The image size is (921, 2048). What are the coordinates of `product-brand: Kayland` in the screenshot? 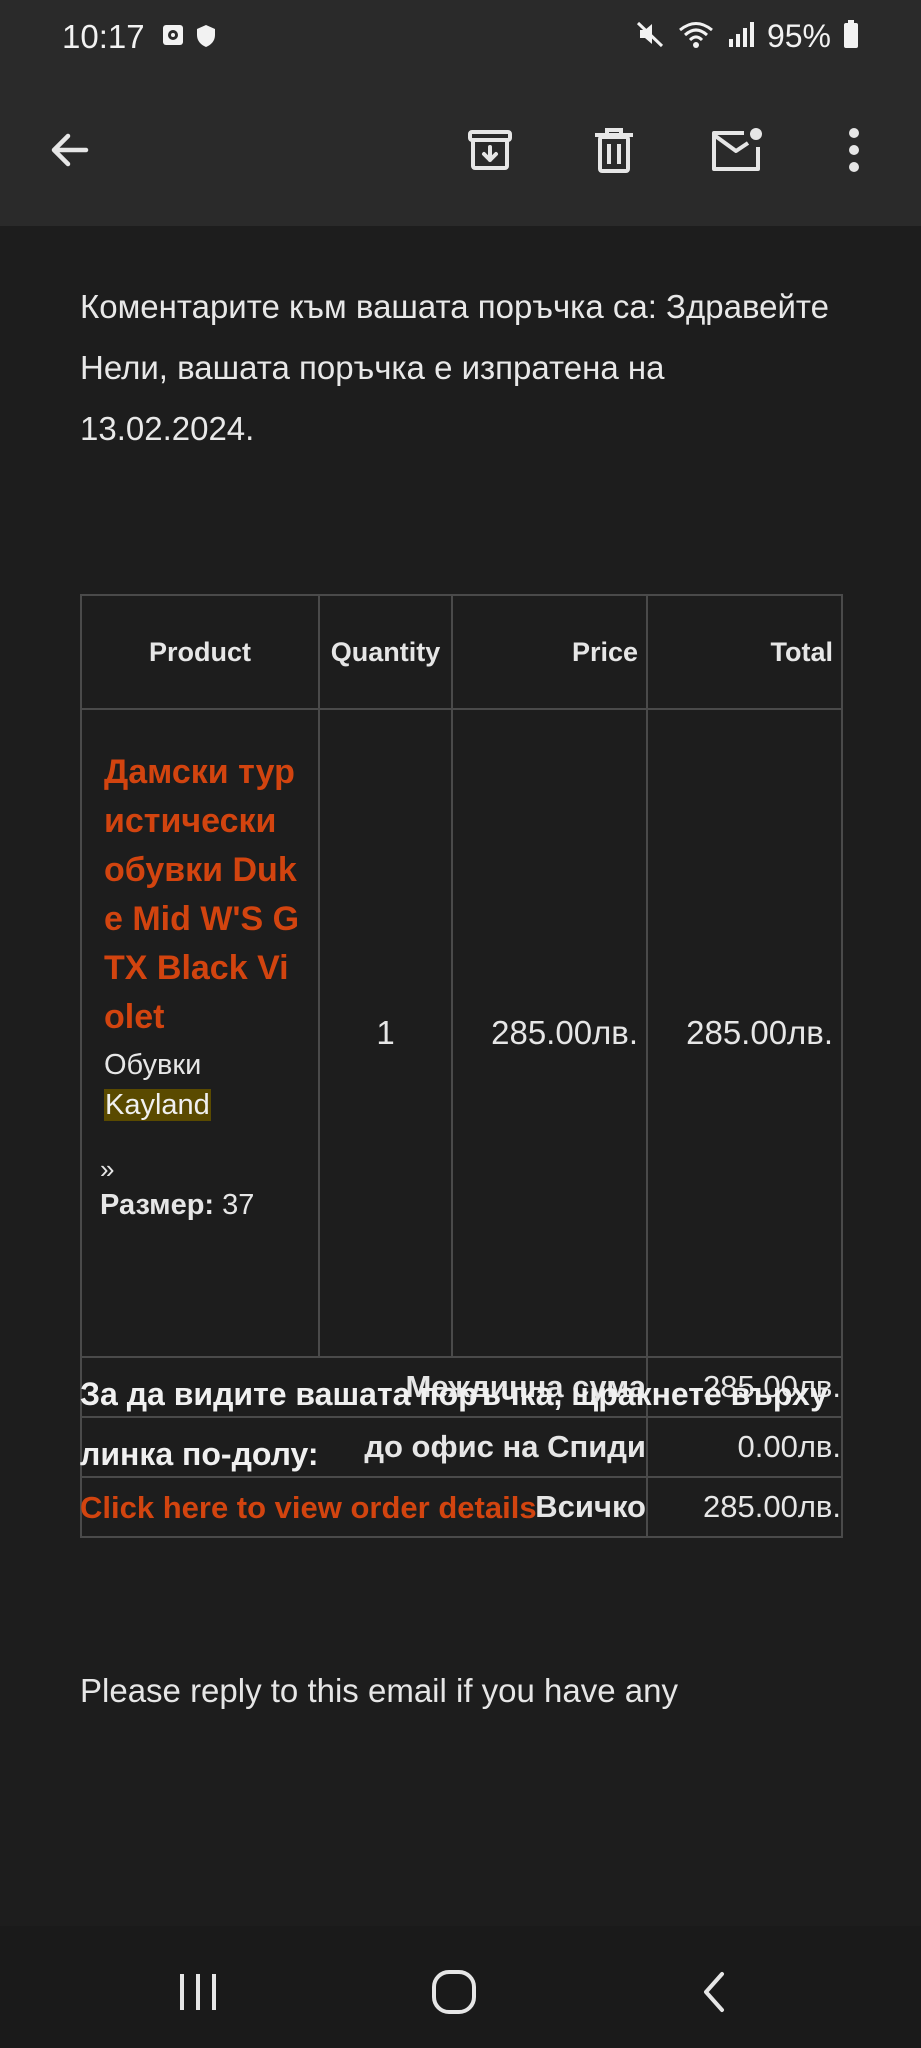 It's located at (157, 1105).